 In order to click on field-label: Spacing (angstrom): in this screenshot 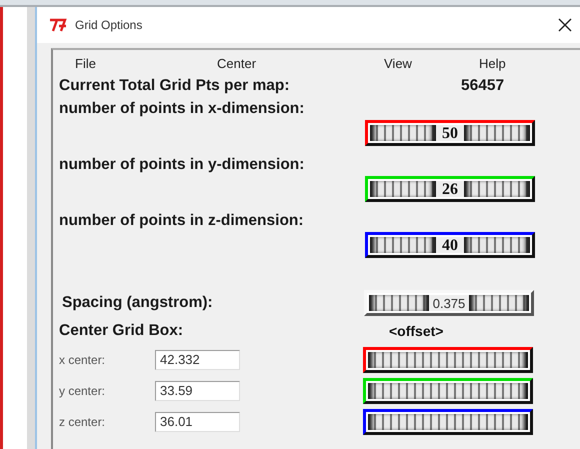, I will do `click(137, 302)`.